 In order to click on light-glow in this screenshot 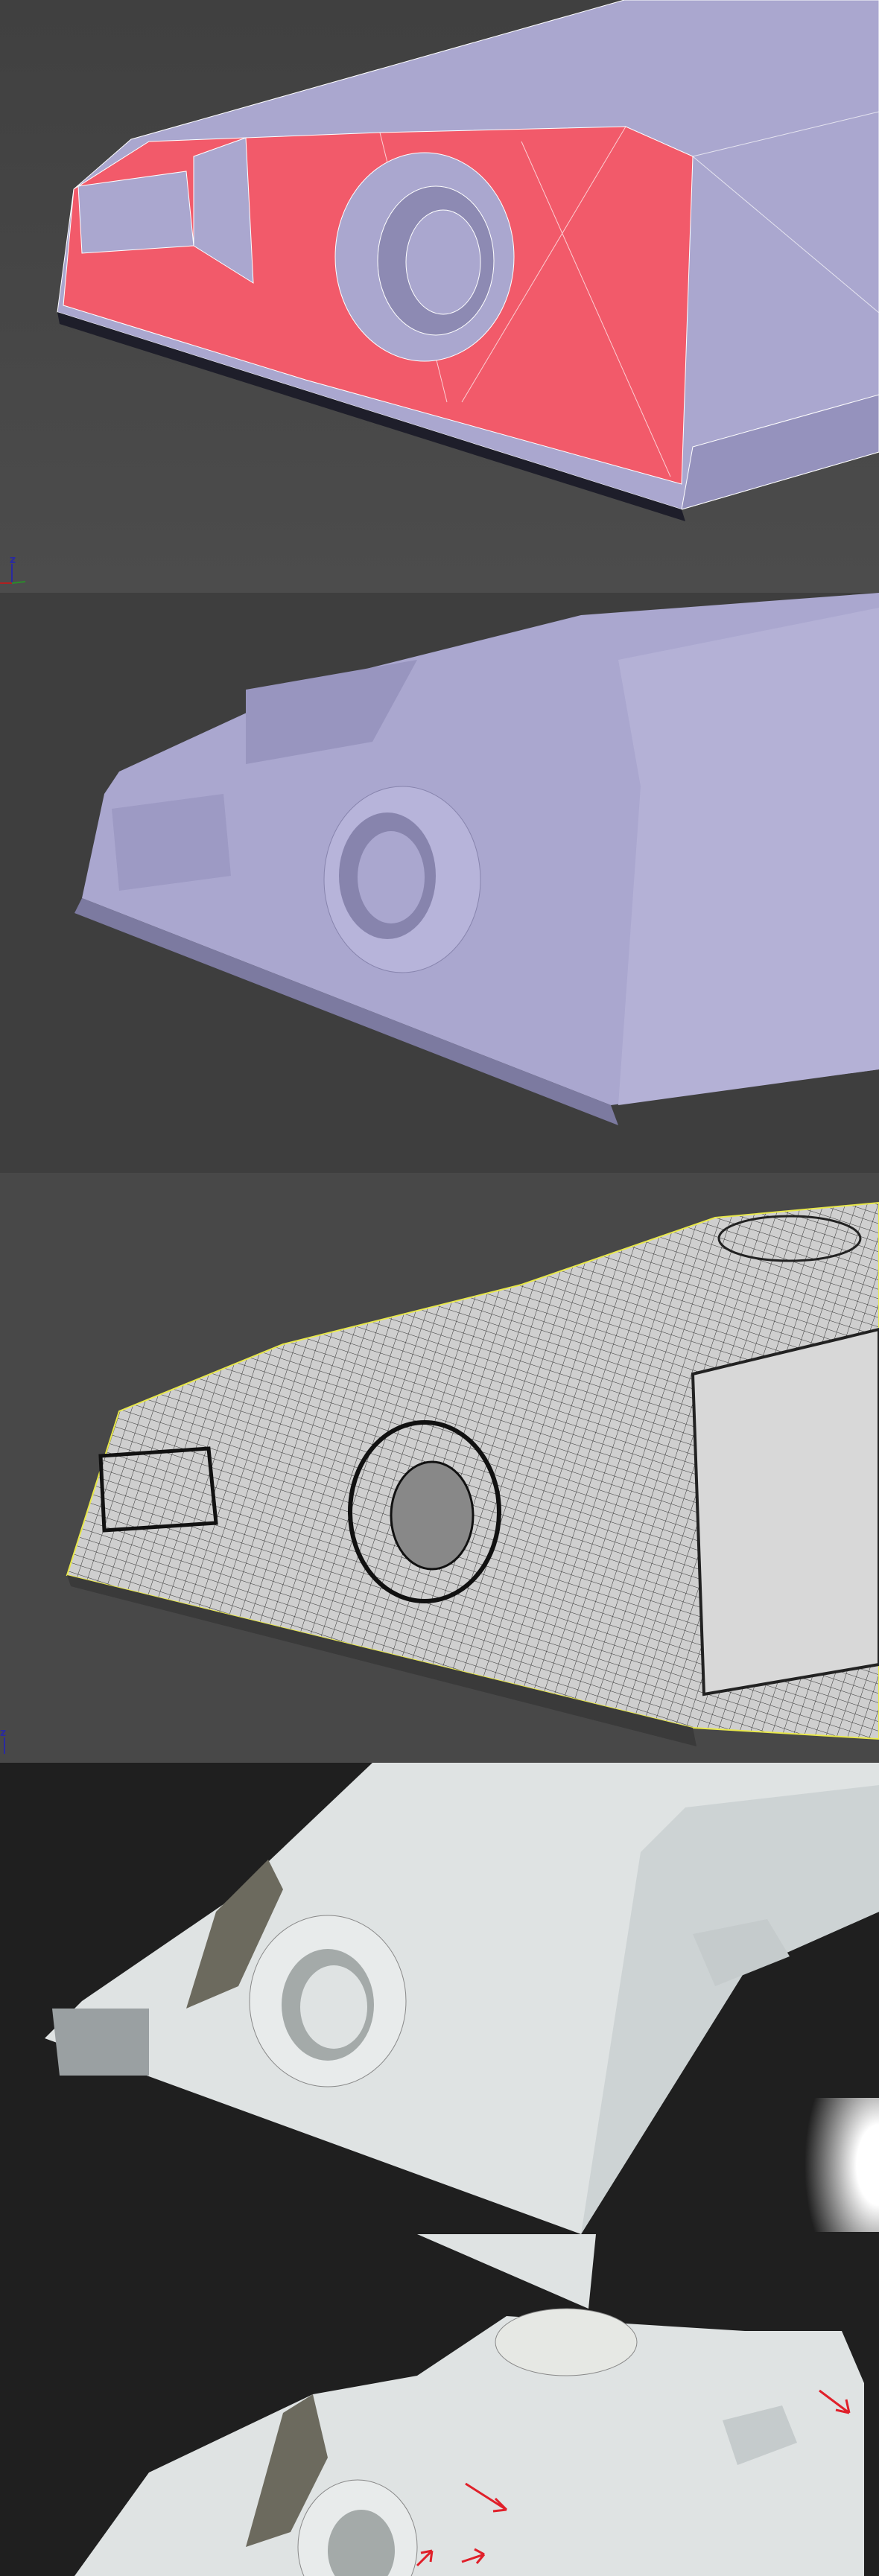, I will do `click(842, 2165)`.